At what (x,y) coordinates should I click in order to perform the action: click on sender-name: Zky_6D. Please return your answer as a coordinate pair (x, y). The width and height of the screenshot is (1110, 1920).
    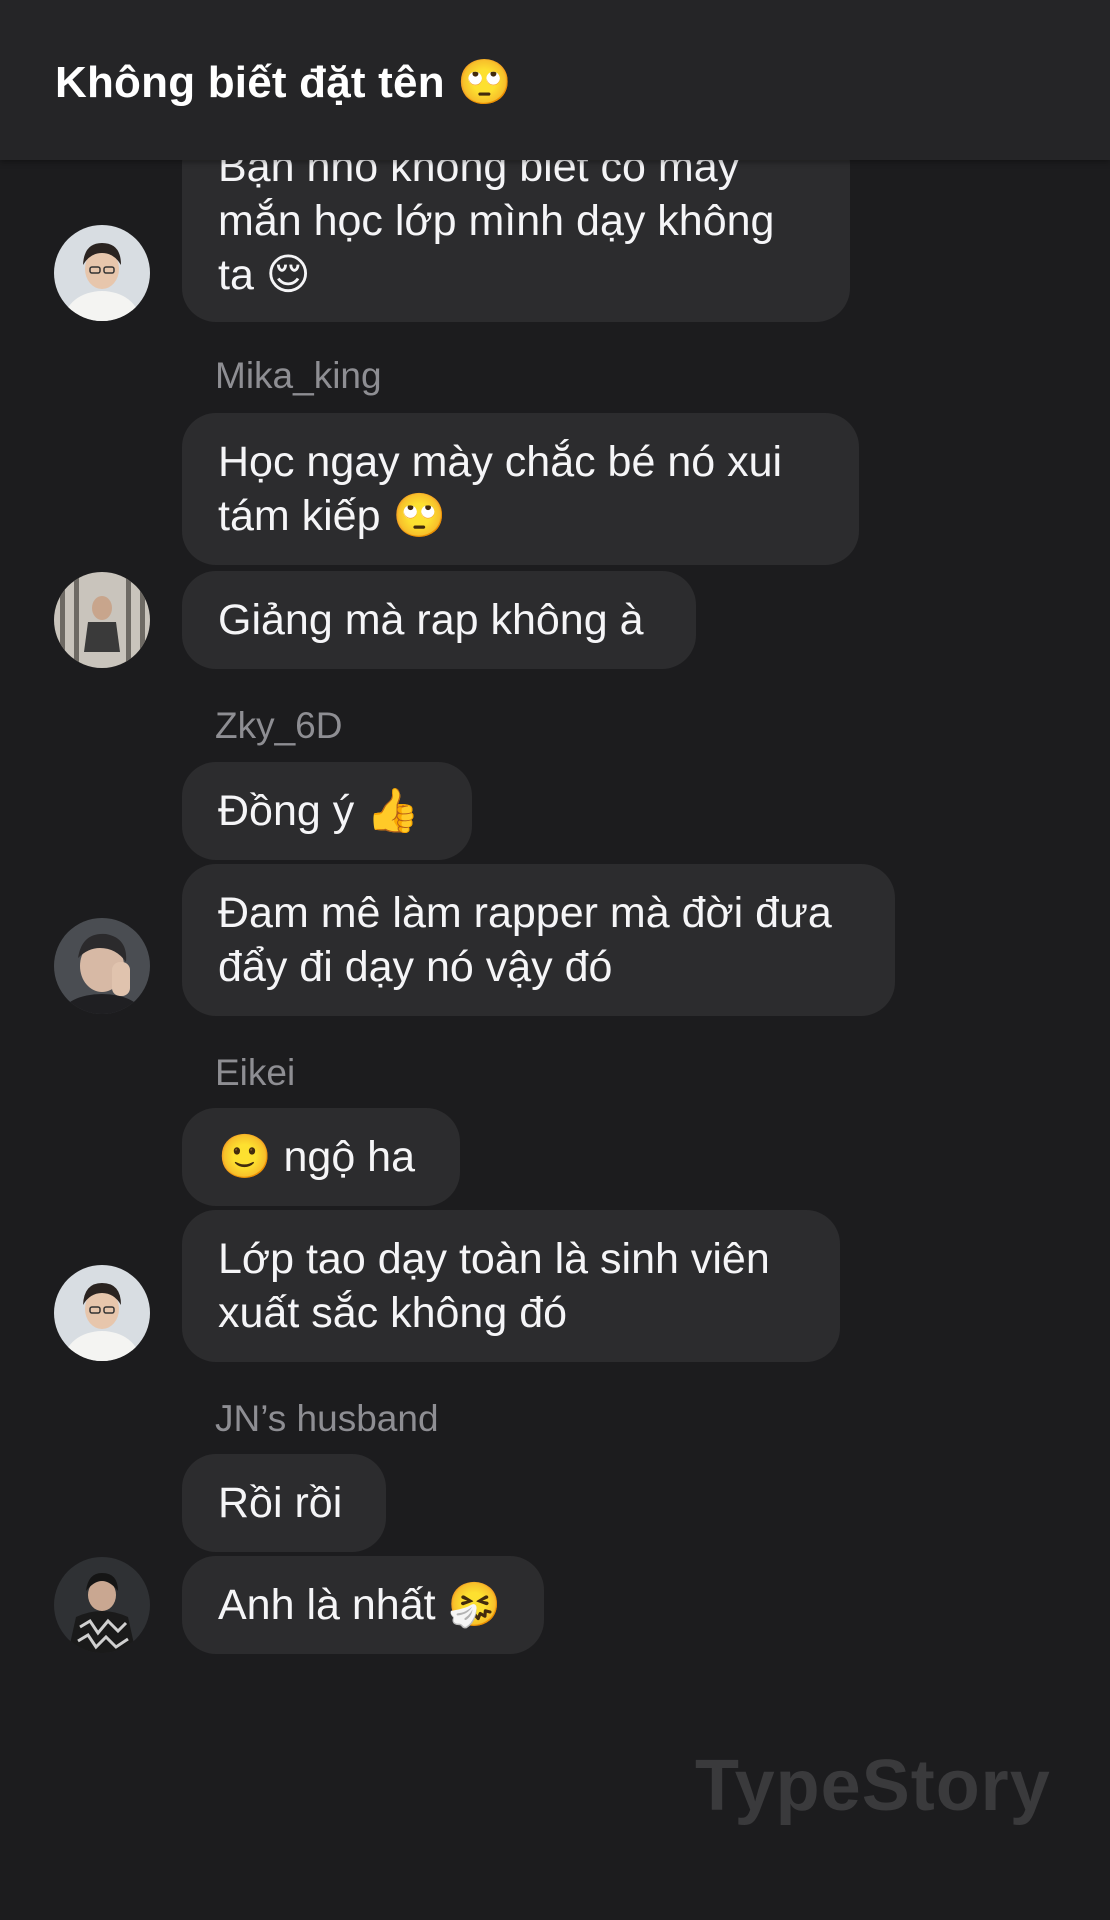
    Looking at the image, I should click on (279, 725).